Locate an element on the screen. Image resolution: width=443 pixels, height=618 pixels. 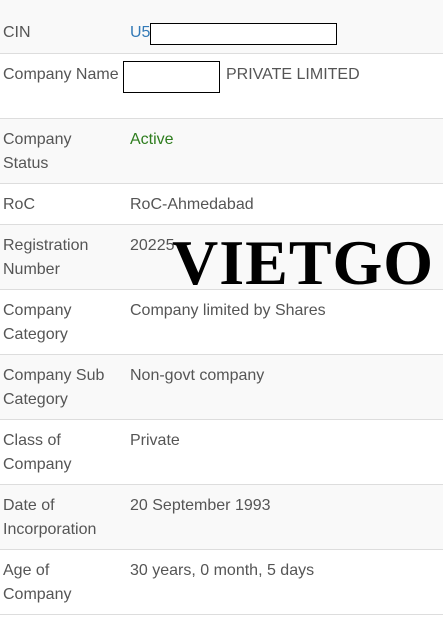
roc-label: RoC is located at coordinates (19, 204).